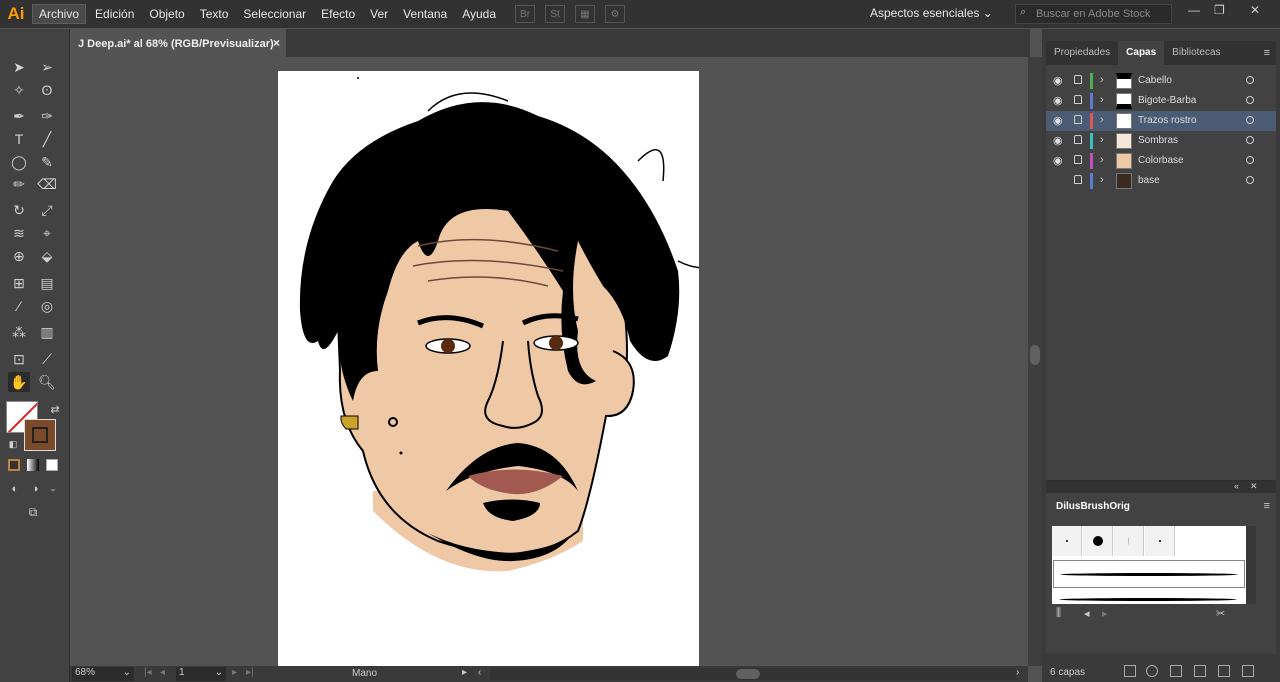  I want to click on menu-texto: Texto, so click(214, 14).